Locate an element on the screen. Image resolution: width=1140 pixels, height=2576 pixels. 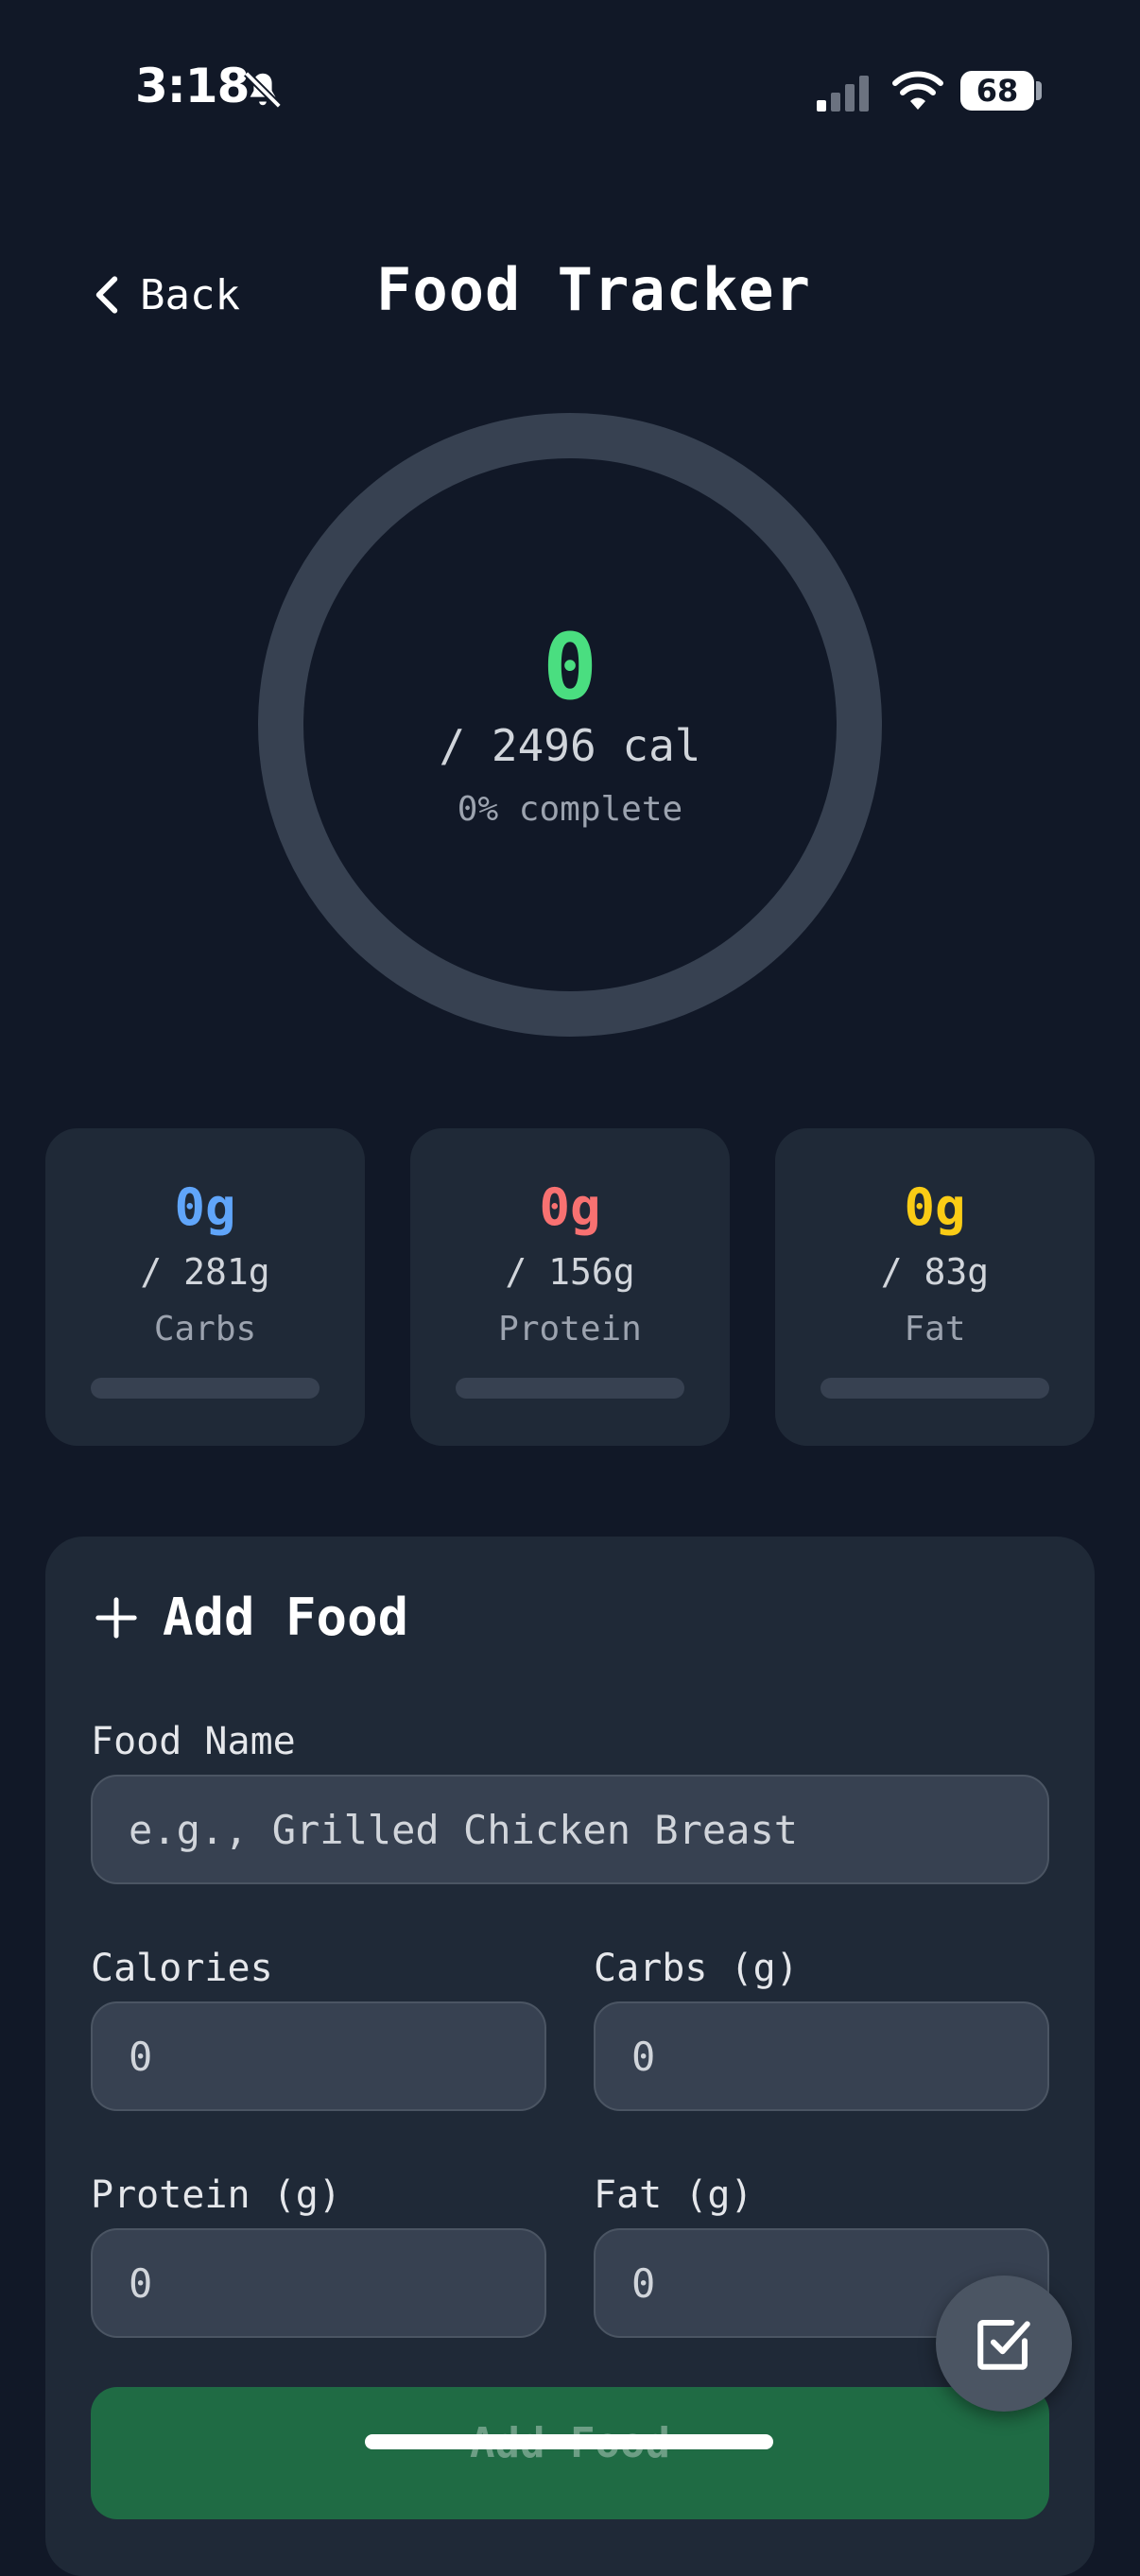
status-time: 3:18 is located at coordinates (192, 86).